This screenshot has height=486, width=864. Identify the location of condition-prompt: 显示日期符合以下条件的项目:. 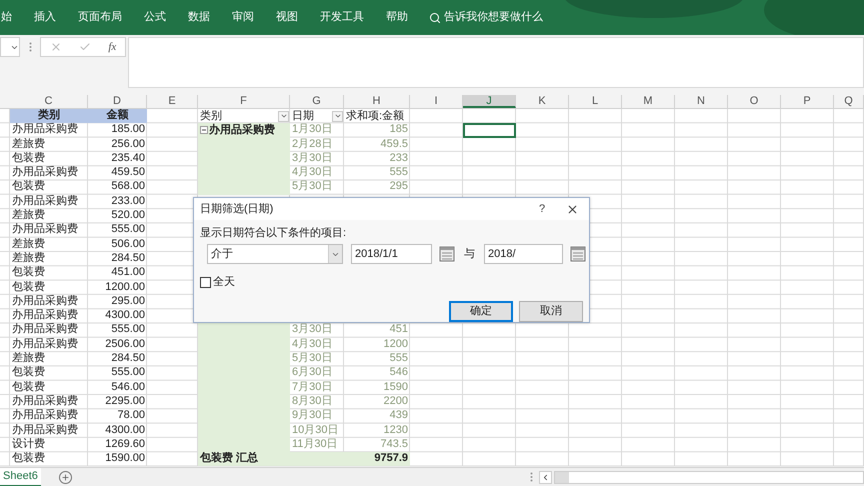
(274, 233).